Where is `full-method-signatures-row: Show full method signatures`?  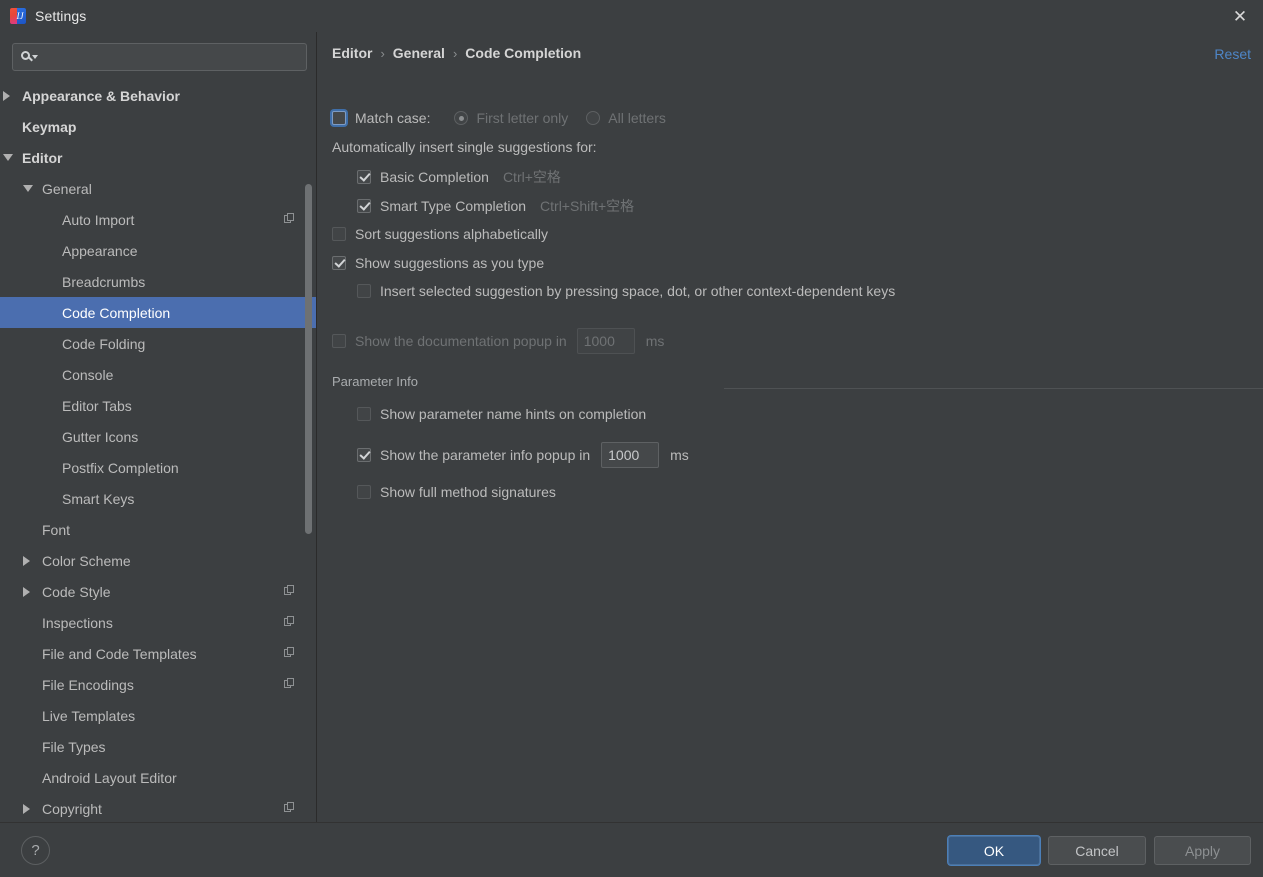
full-method-signatures-row: Show full method signatures is located at coordinates (456, 492).